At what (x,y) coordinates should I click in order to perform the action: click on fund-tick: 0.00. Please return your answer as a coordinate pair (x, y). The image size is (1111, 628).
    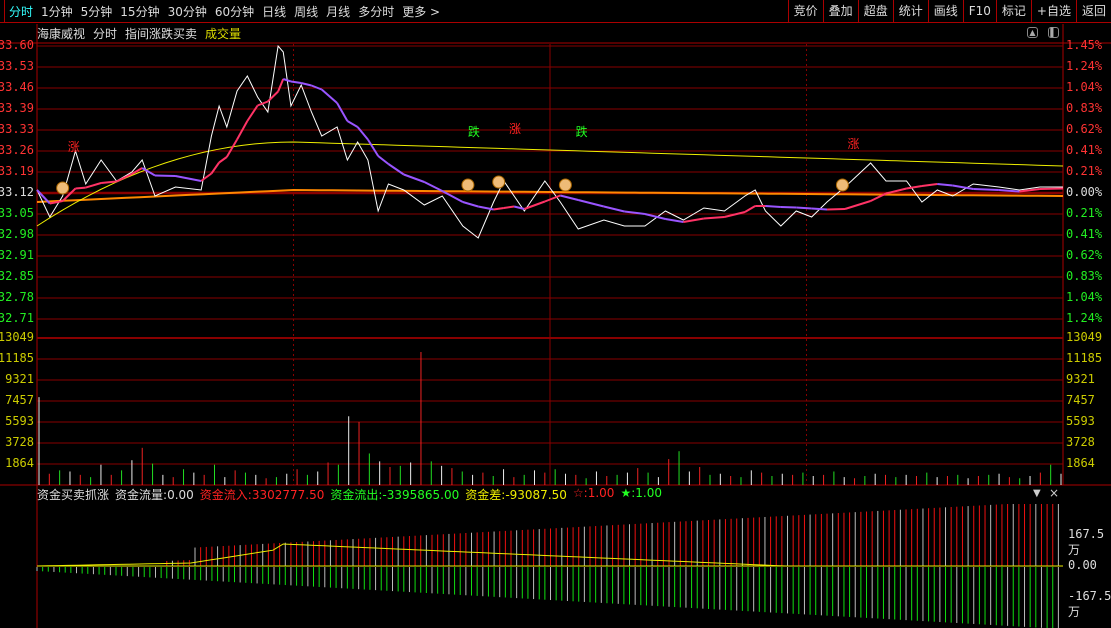
    Looking at the image, I should click on (1082, 565).